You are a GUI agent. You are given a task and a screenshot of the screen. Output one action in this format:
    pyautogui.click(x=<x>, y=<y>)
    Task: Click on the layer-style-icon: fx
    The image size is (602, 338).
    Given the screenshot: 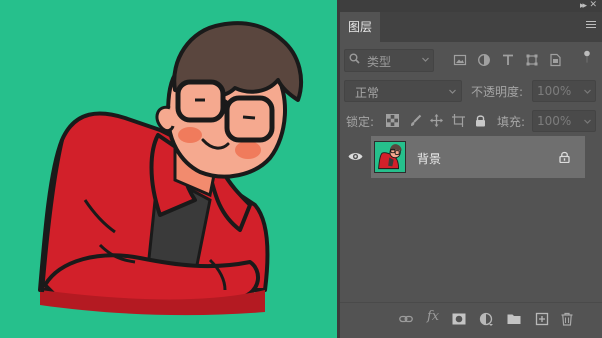 What is the action you would take?
    pyautogui.click(x=433, y=316)
    